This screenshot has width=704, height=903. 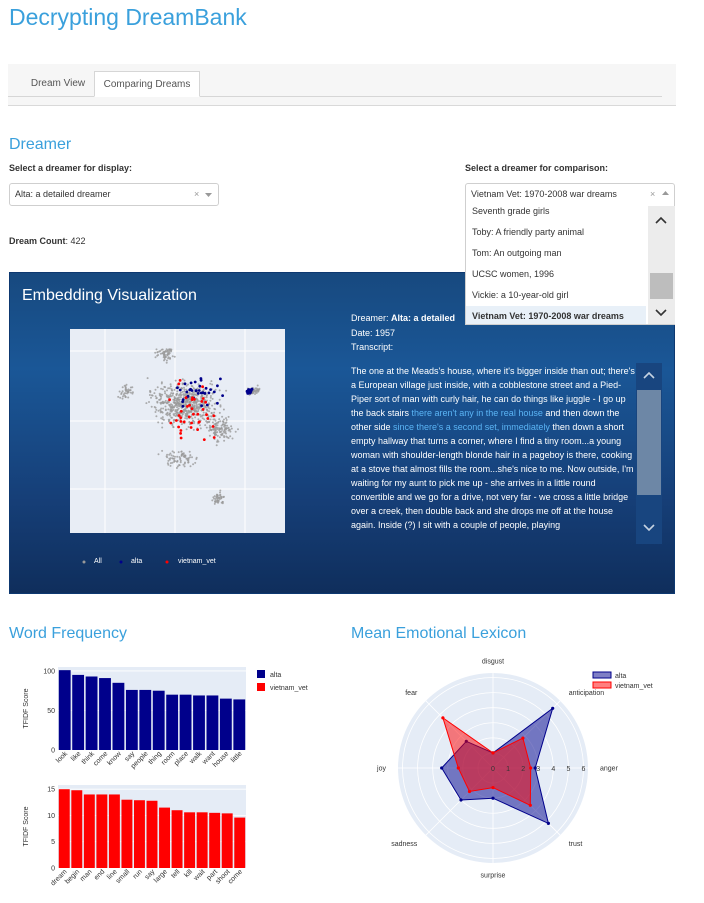 What do you see at coordinates (553, 708) in the screenshot?
I see `radar-point-alta` at bounding box center [553, 708].